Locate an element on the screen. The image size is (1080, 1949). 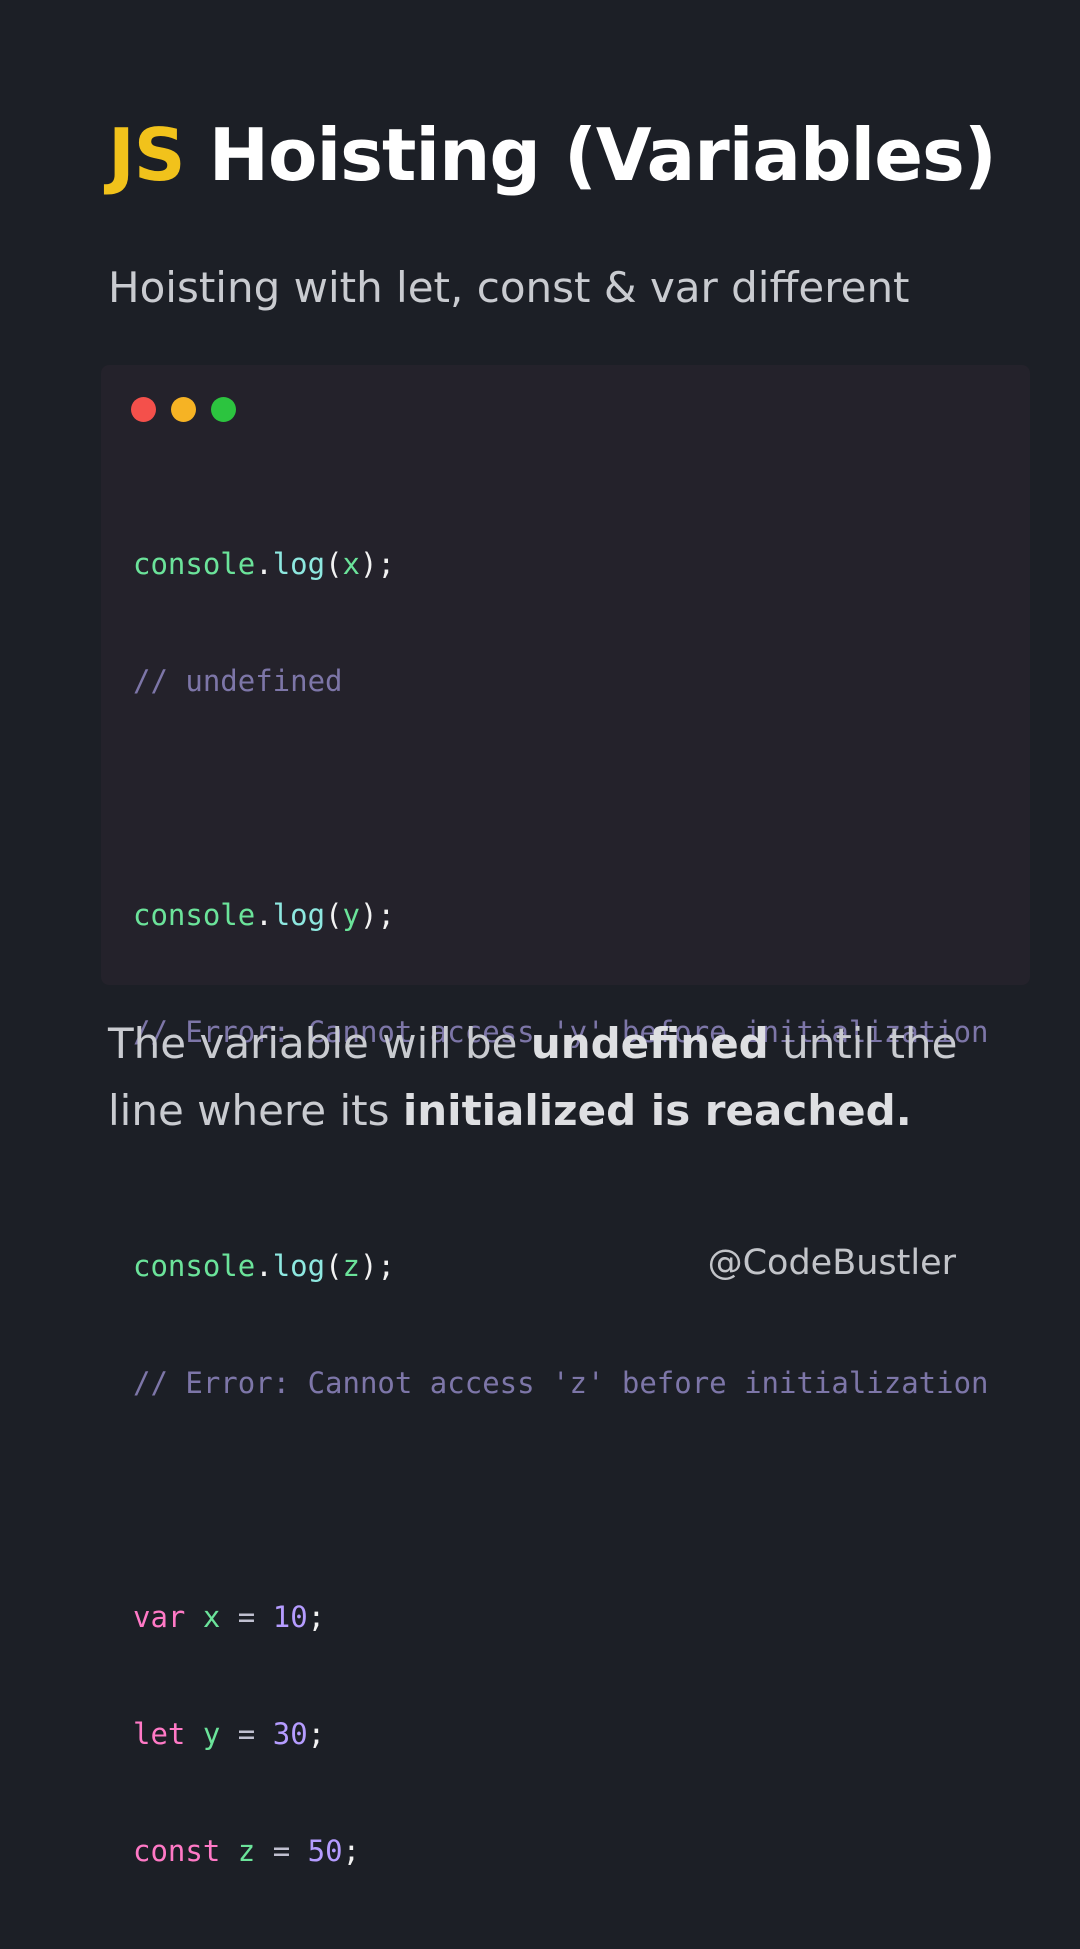
code-token-keyword: const is located at coordinates (177, 1851).